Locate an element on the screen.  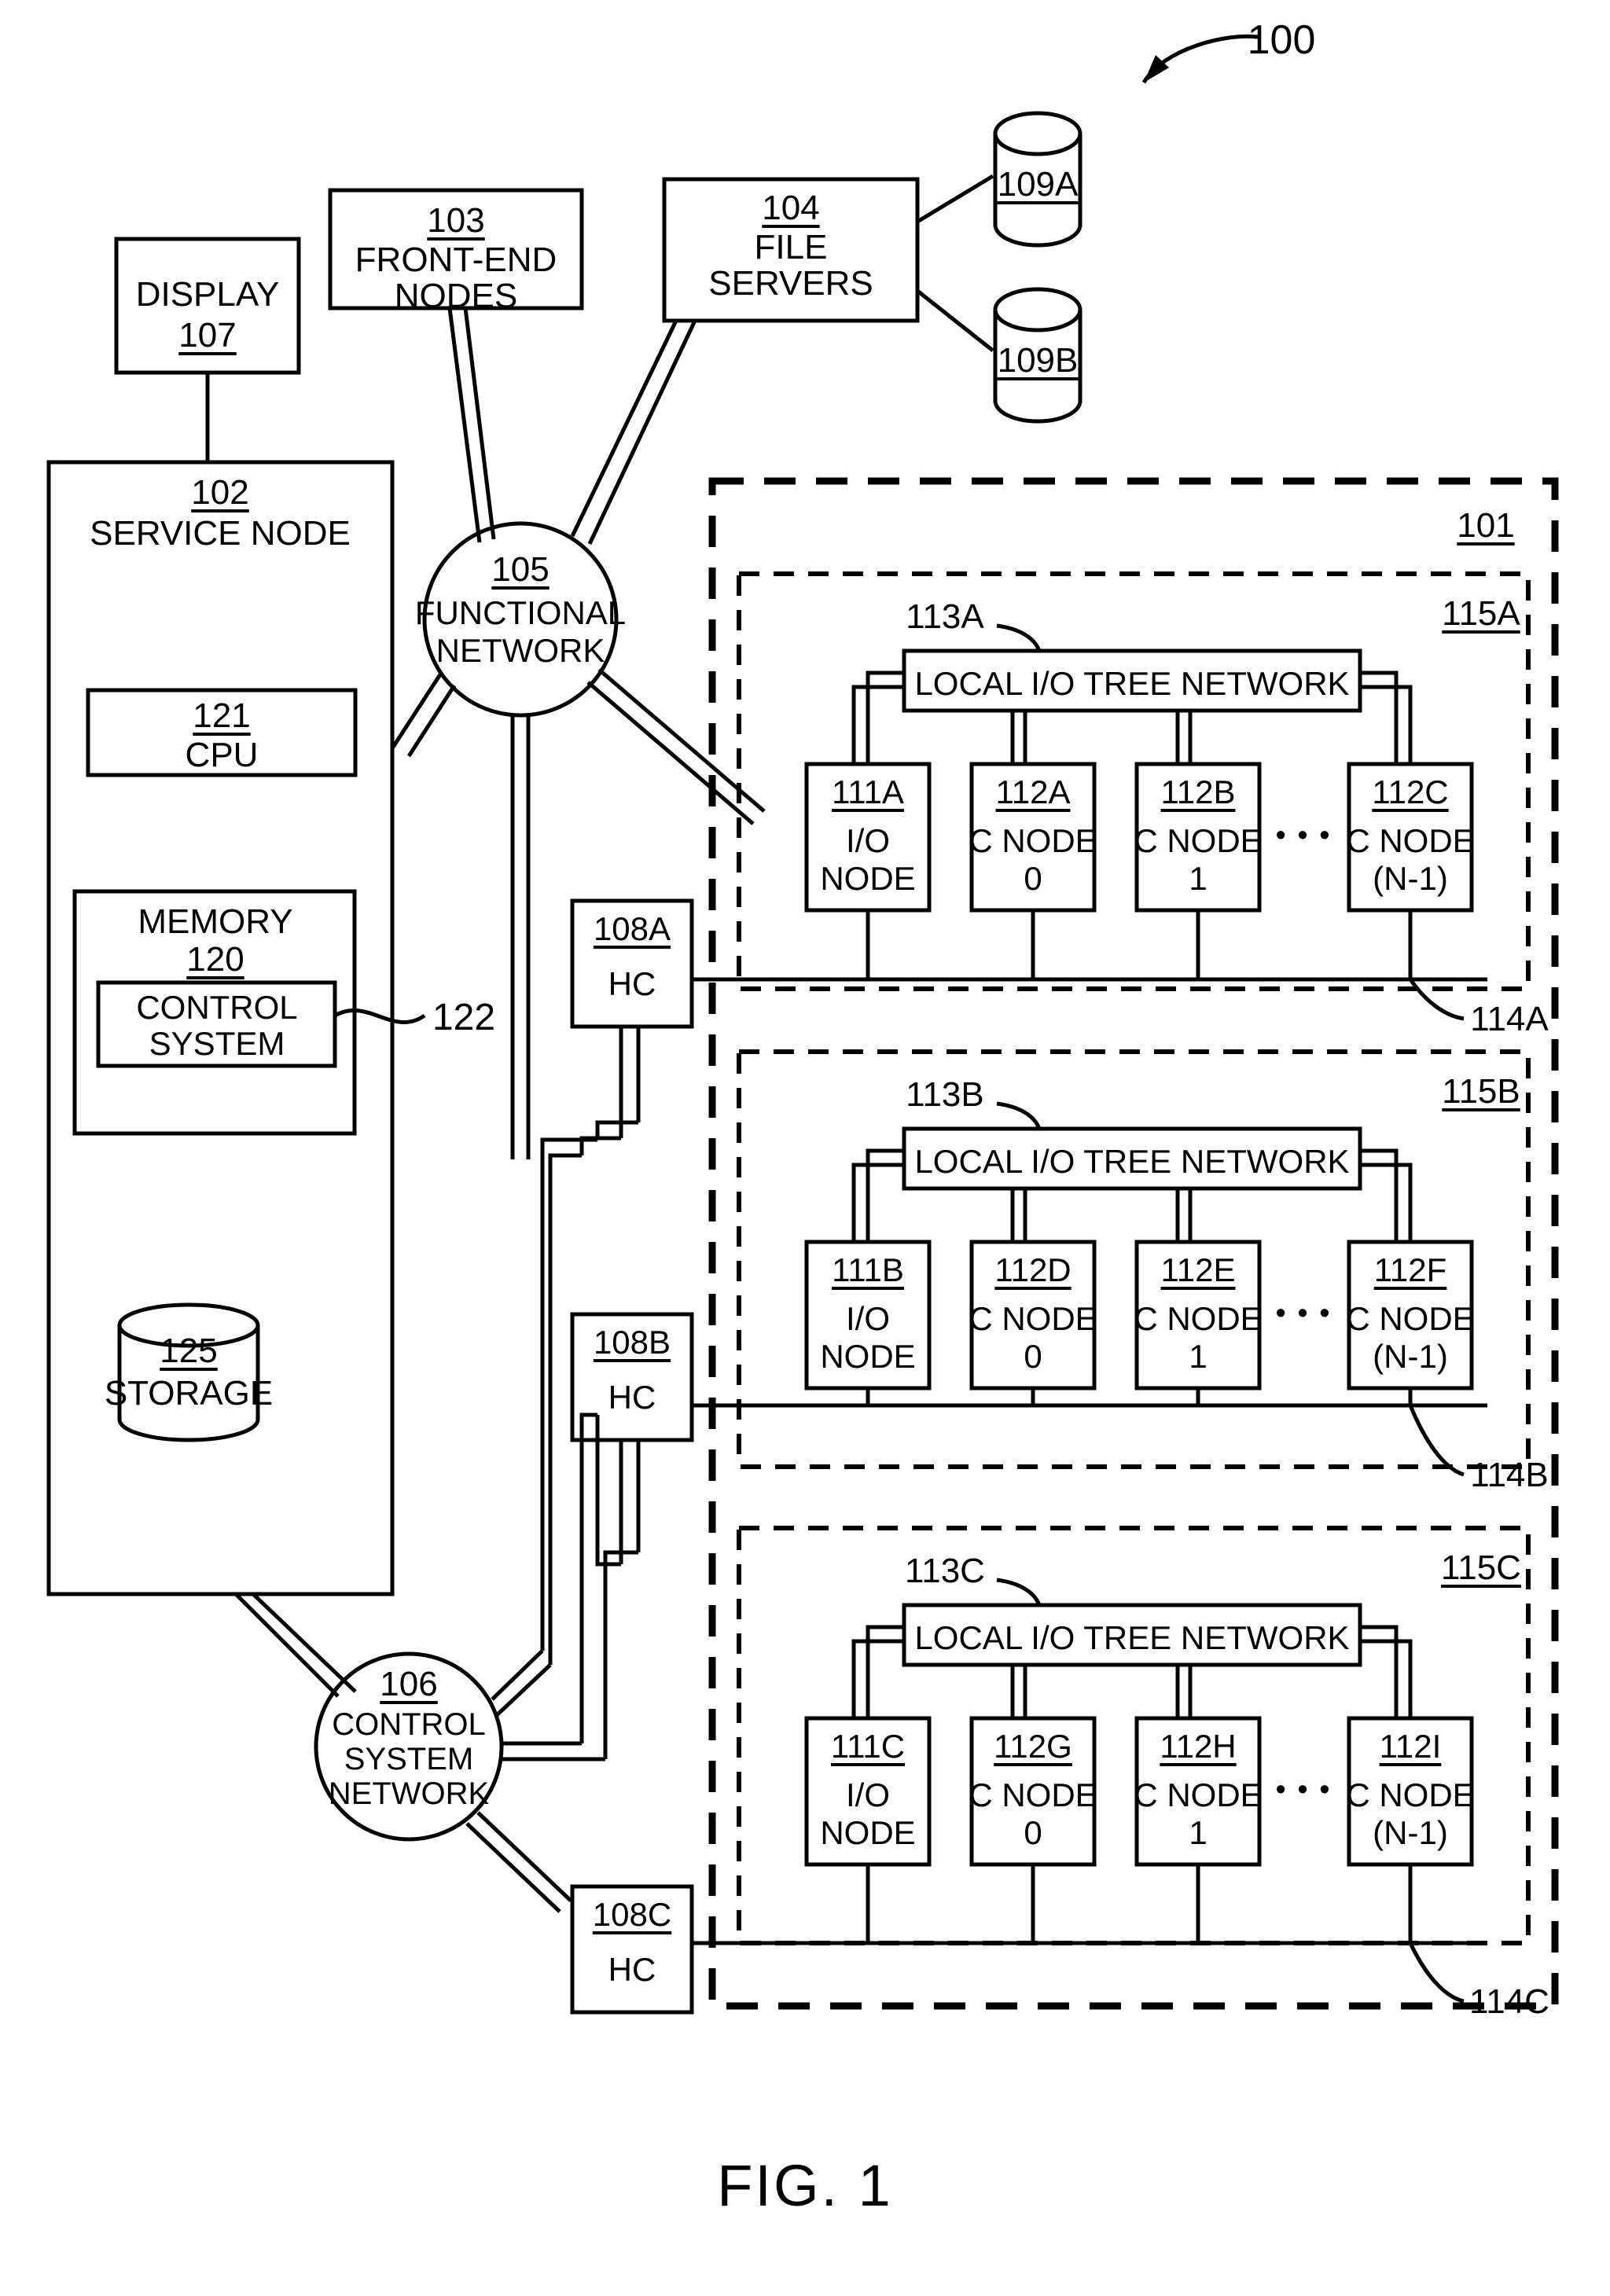
node-112c-line1: C NODE is located at coordinates (1410, 840).